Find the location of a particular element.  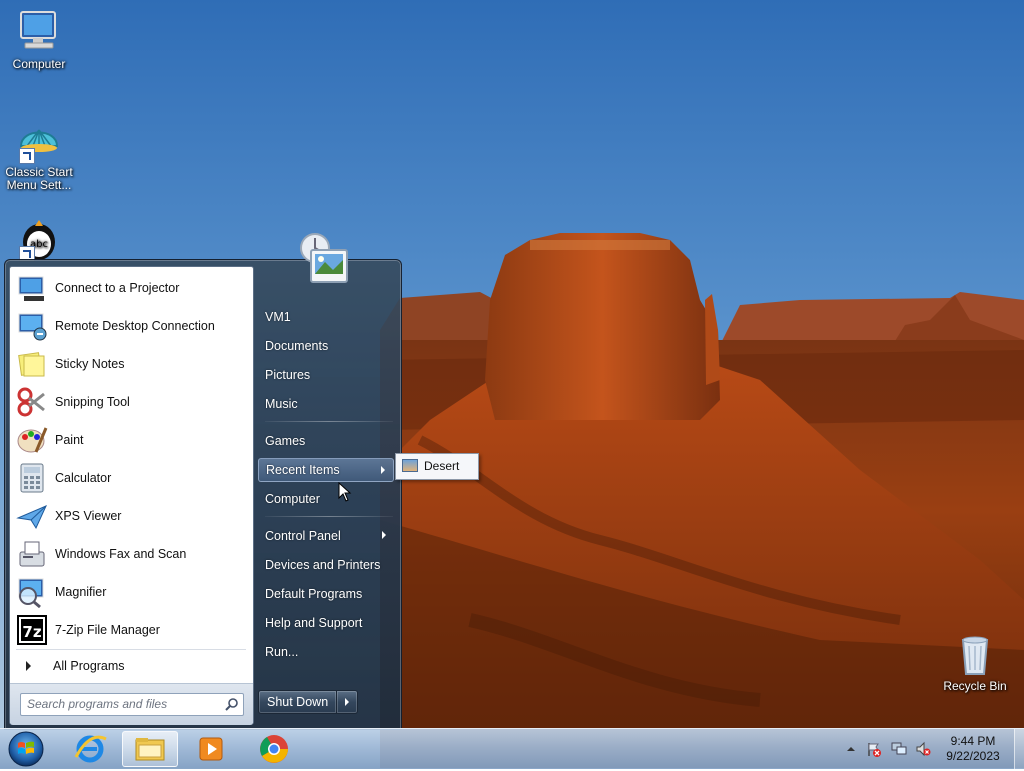

menu-item-help-support: Help and Support is located at coordinates (326, 623).